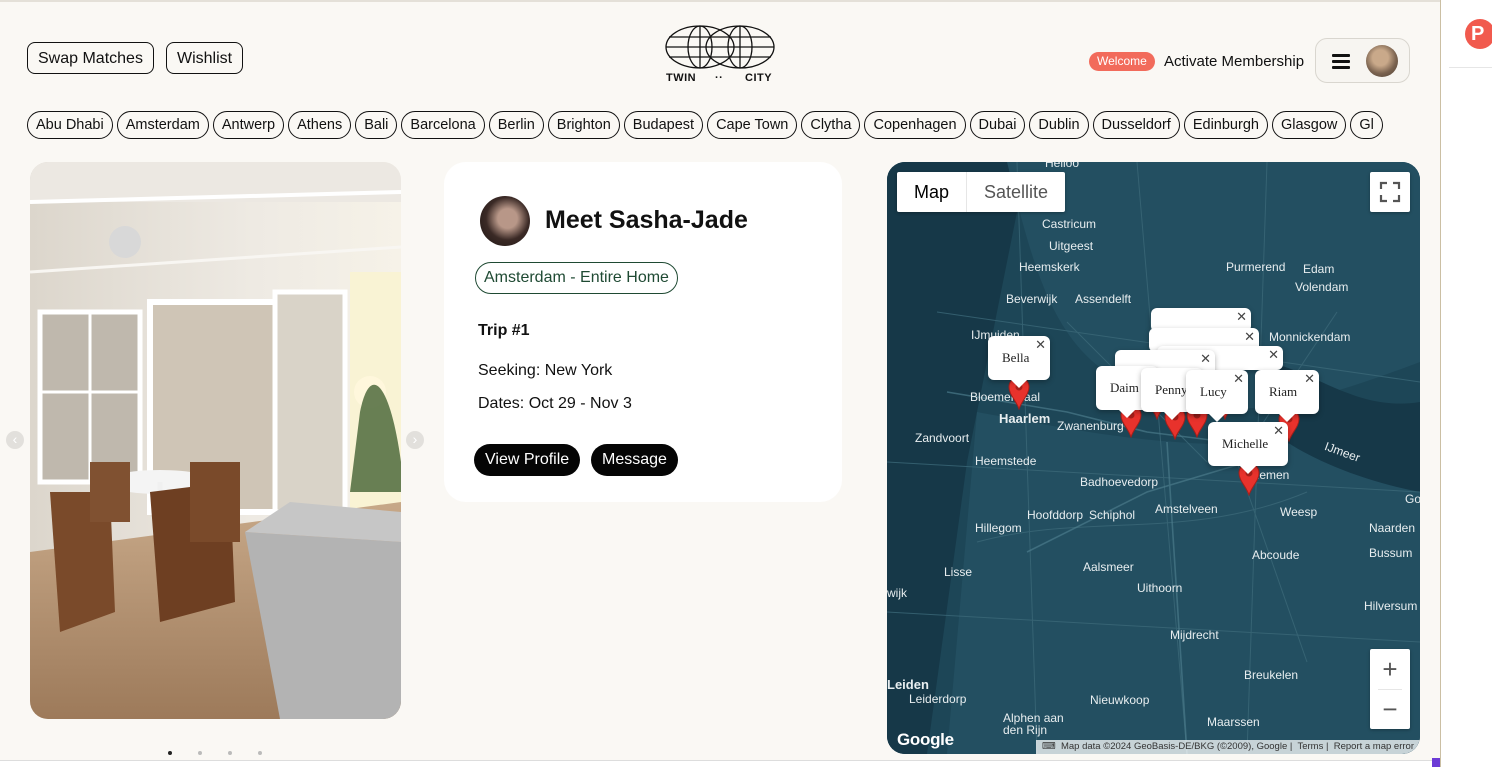 This screenshot has width=1492, height=767. What do you see at coordinates (1299, 512) in the screenshot?
I see `map-place-label: Weesp` at bounding box center [1299, 512].